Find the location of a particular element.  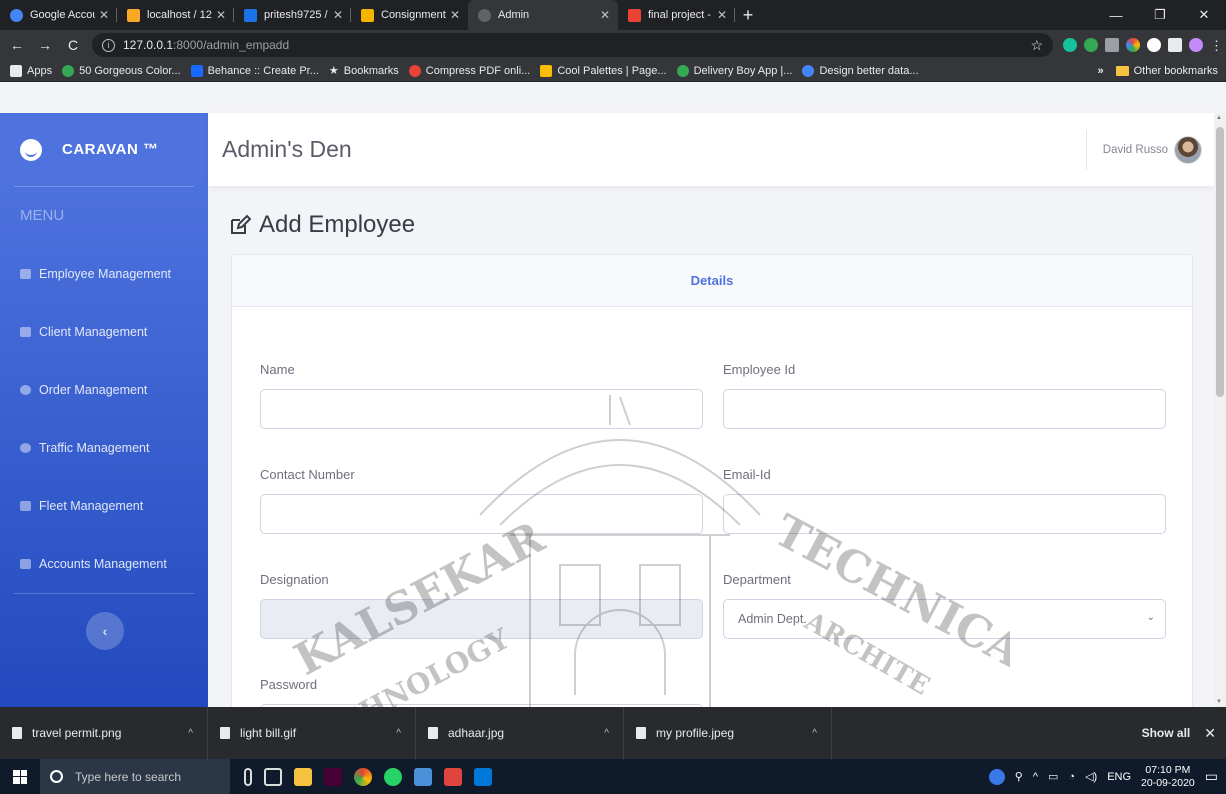

user-menu: David Russo is located at coordinates (1149, 149).